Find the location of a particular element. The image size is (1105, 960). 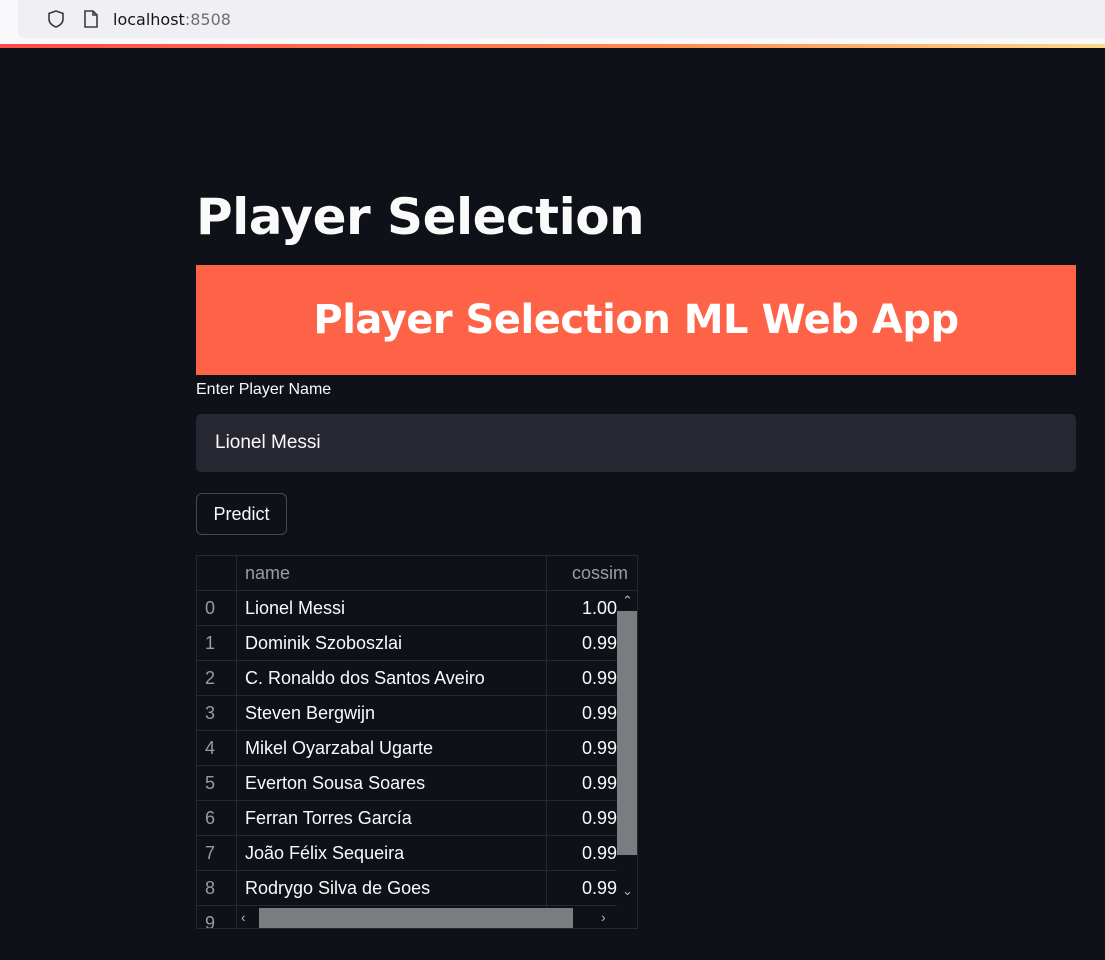

table-row: 5 Everton Sousa Soares 0.999 is located at coordinates (417, 783).